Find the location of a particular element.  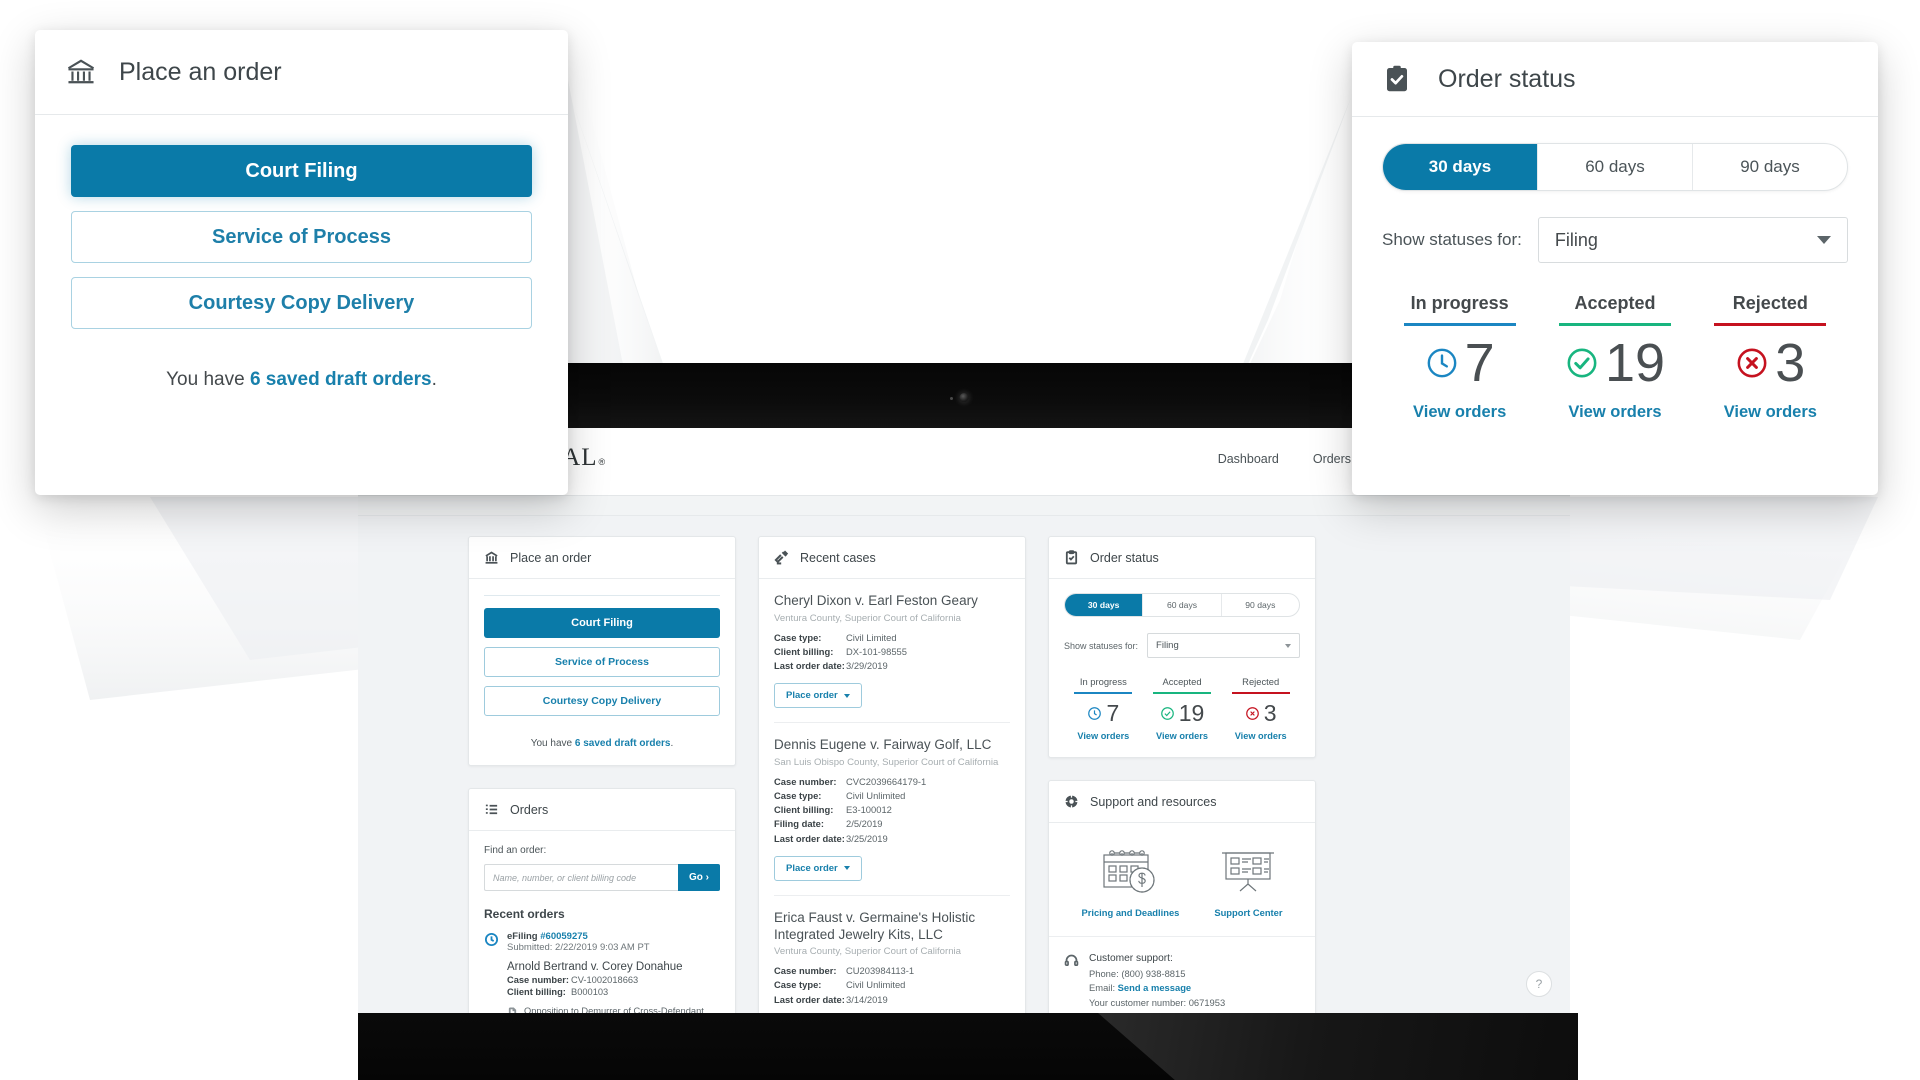

support-tile-pricing: Pricing and Deadlines is located at coordinates (1130, 882).